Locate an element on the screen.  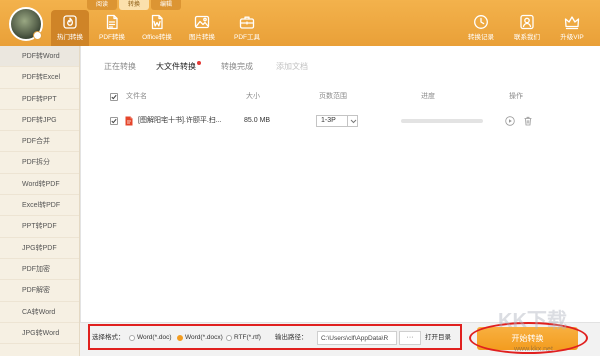
toolbar-office-convert-button: Office转换 is located at coordinates (157, 28).